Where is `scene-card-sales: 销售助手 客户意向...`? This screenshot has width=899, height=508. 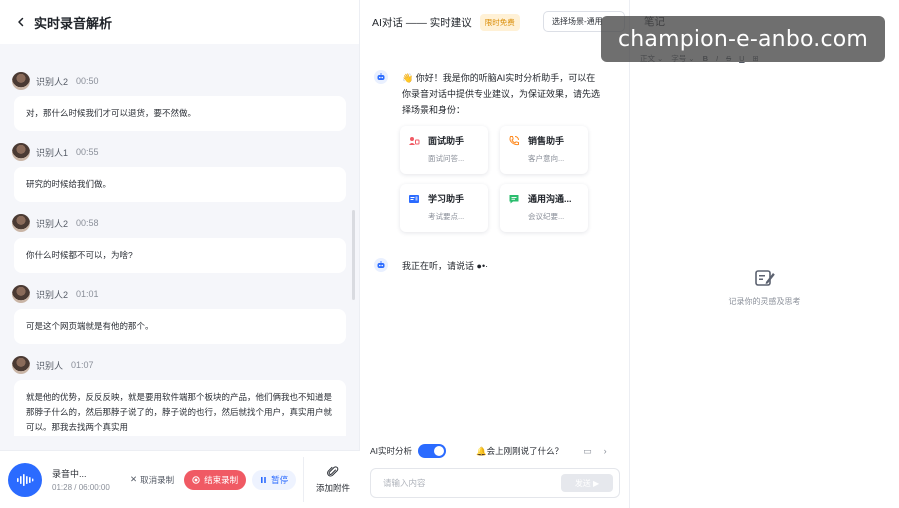 scene-card-sales: 销售助手 客户意向... is located at coordinates (544, 150).